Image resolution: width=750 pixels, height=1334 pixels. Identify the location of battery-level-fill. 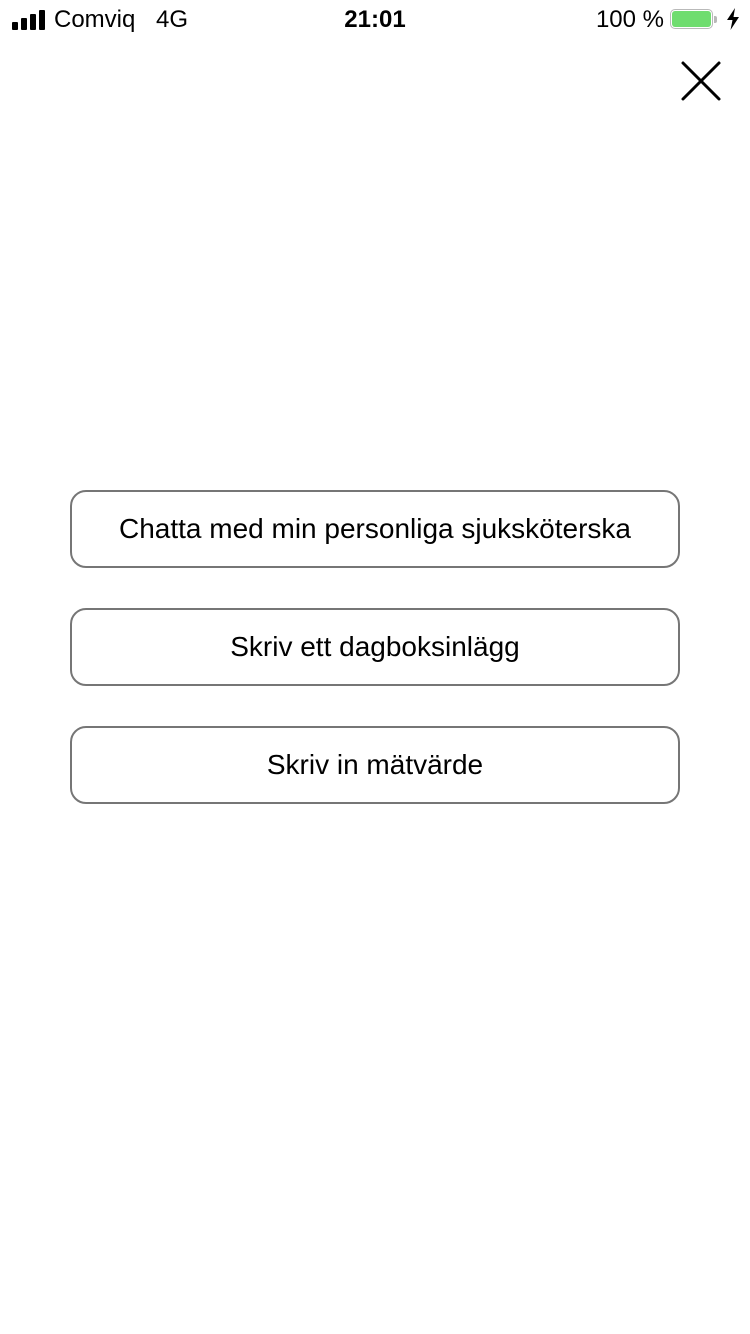
(691, 19).